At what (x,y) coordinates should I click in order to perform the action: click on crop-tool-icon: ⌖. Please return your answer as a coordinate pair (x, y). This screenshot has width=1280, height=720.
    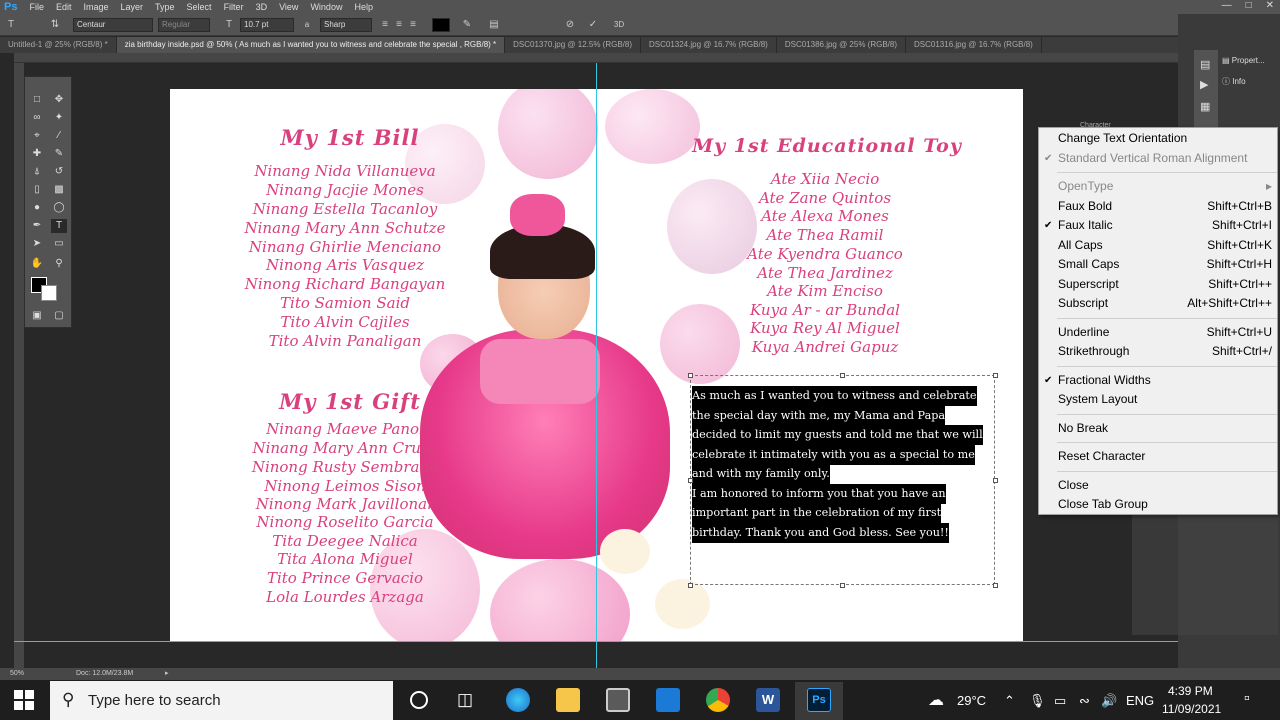
    Looking at the image, I should click on (37, 136).